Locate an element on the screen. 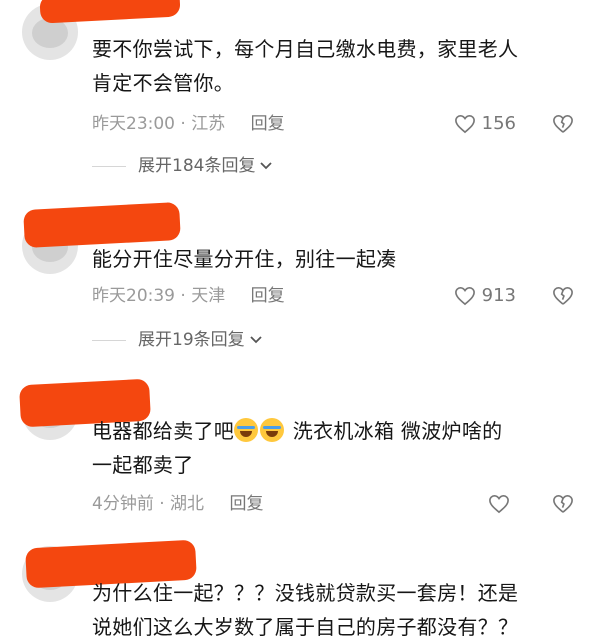 The width and height of the screenshot is (600, 644). comment-text: 电器都给卖了吧 洗衣机冰箱 微波炉啥的 一起都卖了 is located at coordinates (297, 447).